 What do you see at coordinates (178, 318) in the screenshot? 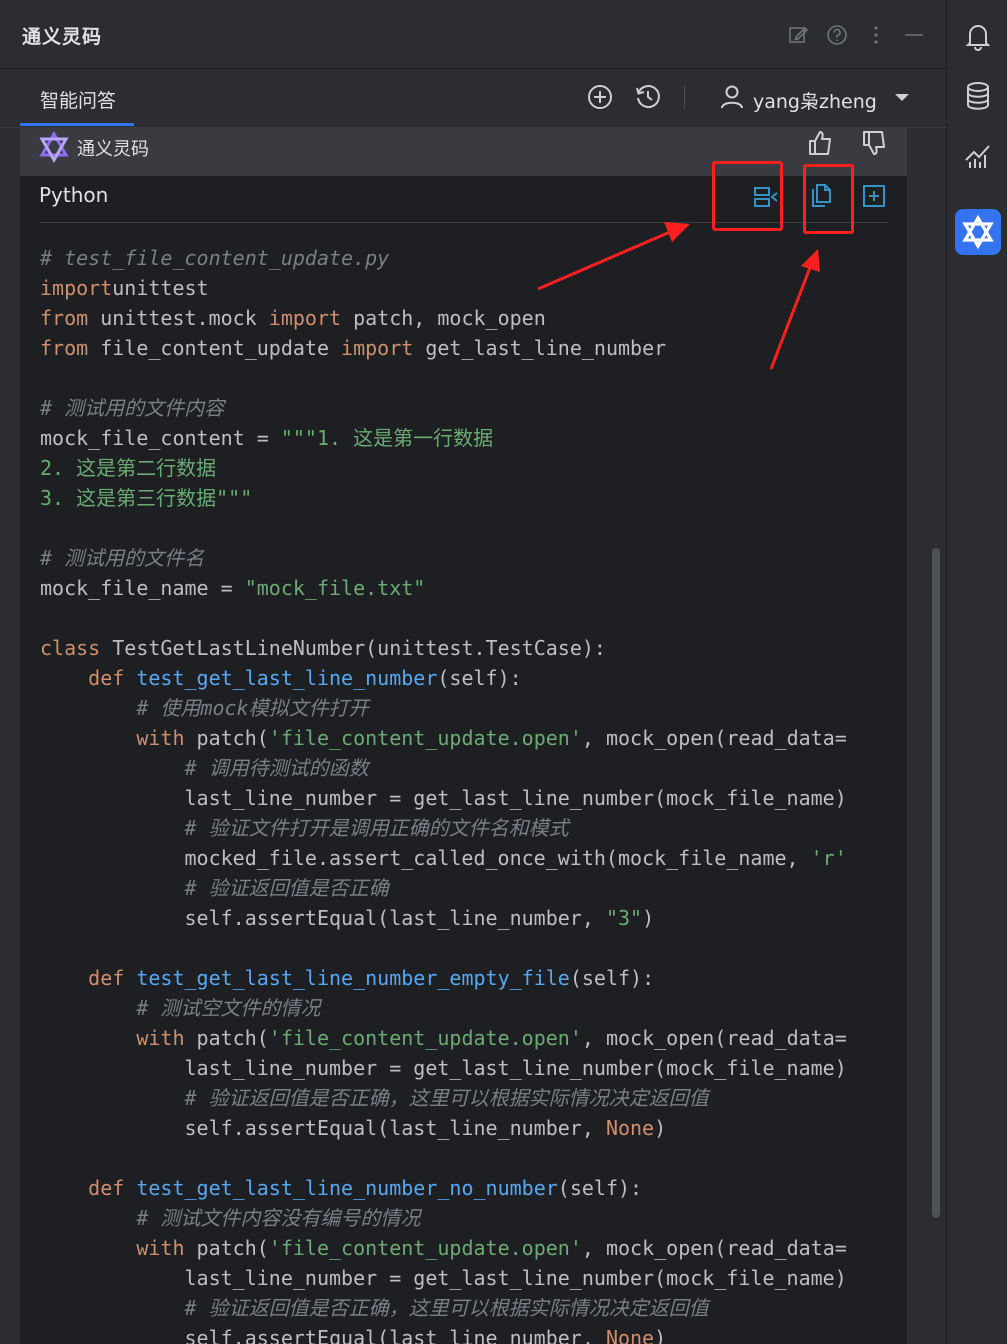
I see `code-token: unittest.mock` at bounding box center [178, 318].